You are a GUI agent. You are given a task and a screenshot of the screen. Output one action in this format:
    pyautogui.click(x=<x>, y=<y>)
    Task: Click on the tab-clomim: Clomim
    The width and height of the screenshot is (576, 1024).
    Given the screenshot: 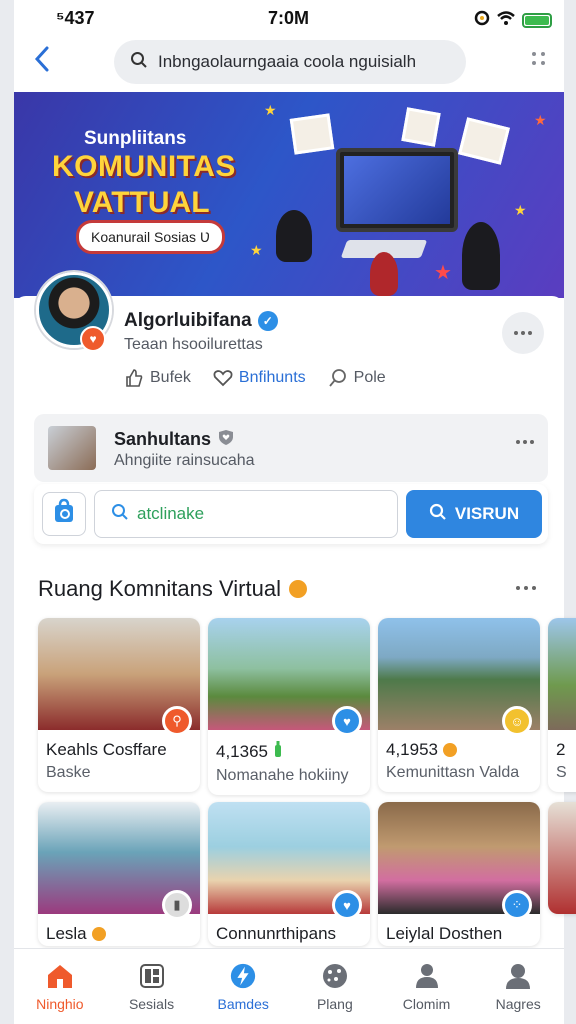 What is the action you would take?
    pyautogui.click(x=427, y=986)
    